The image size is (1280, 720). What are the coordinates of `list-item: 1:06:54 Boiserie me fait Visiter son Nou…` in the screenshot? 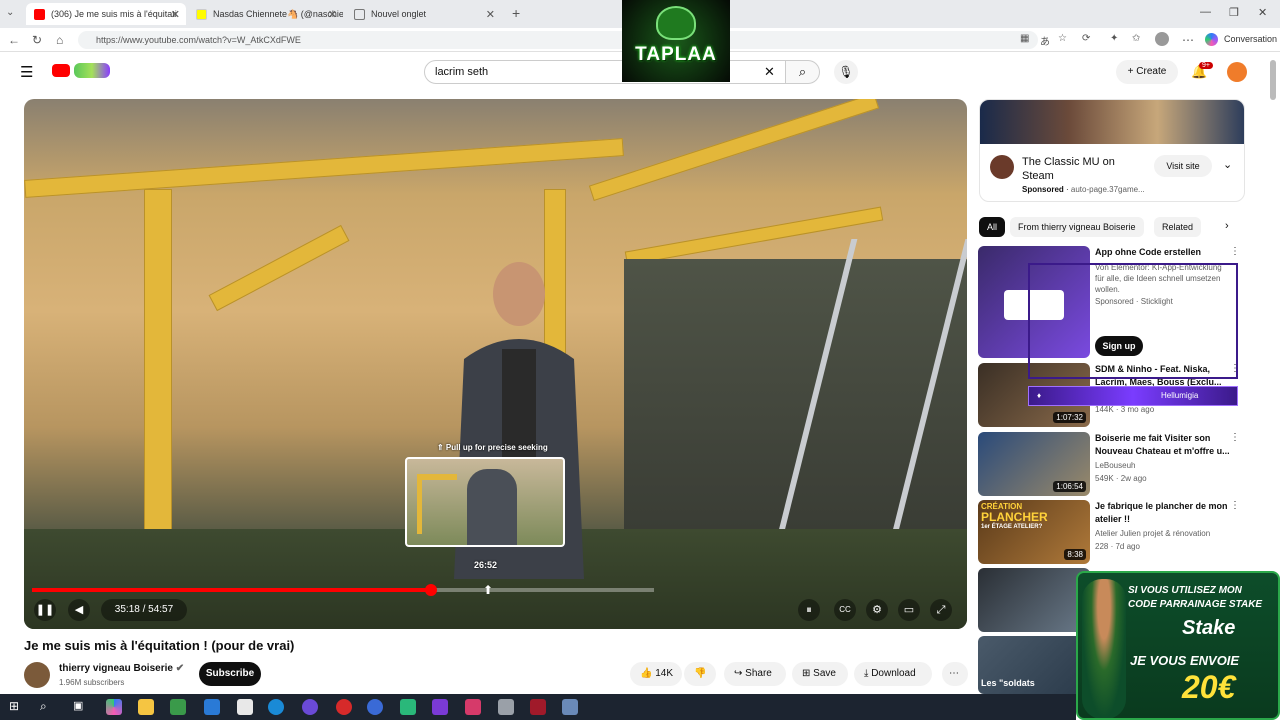 It's located at (1109, 464).